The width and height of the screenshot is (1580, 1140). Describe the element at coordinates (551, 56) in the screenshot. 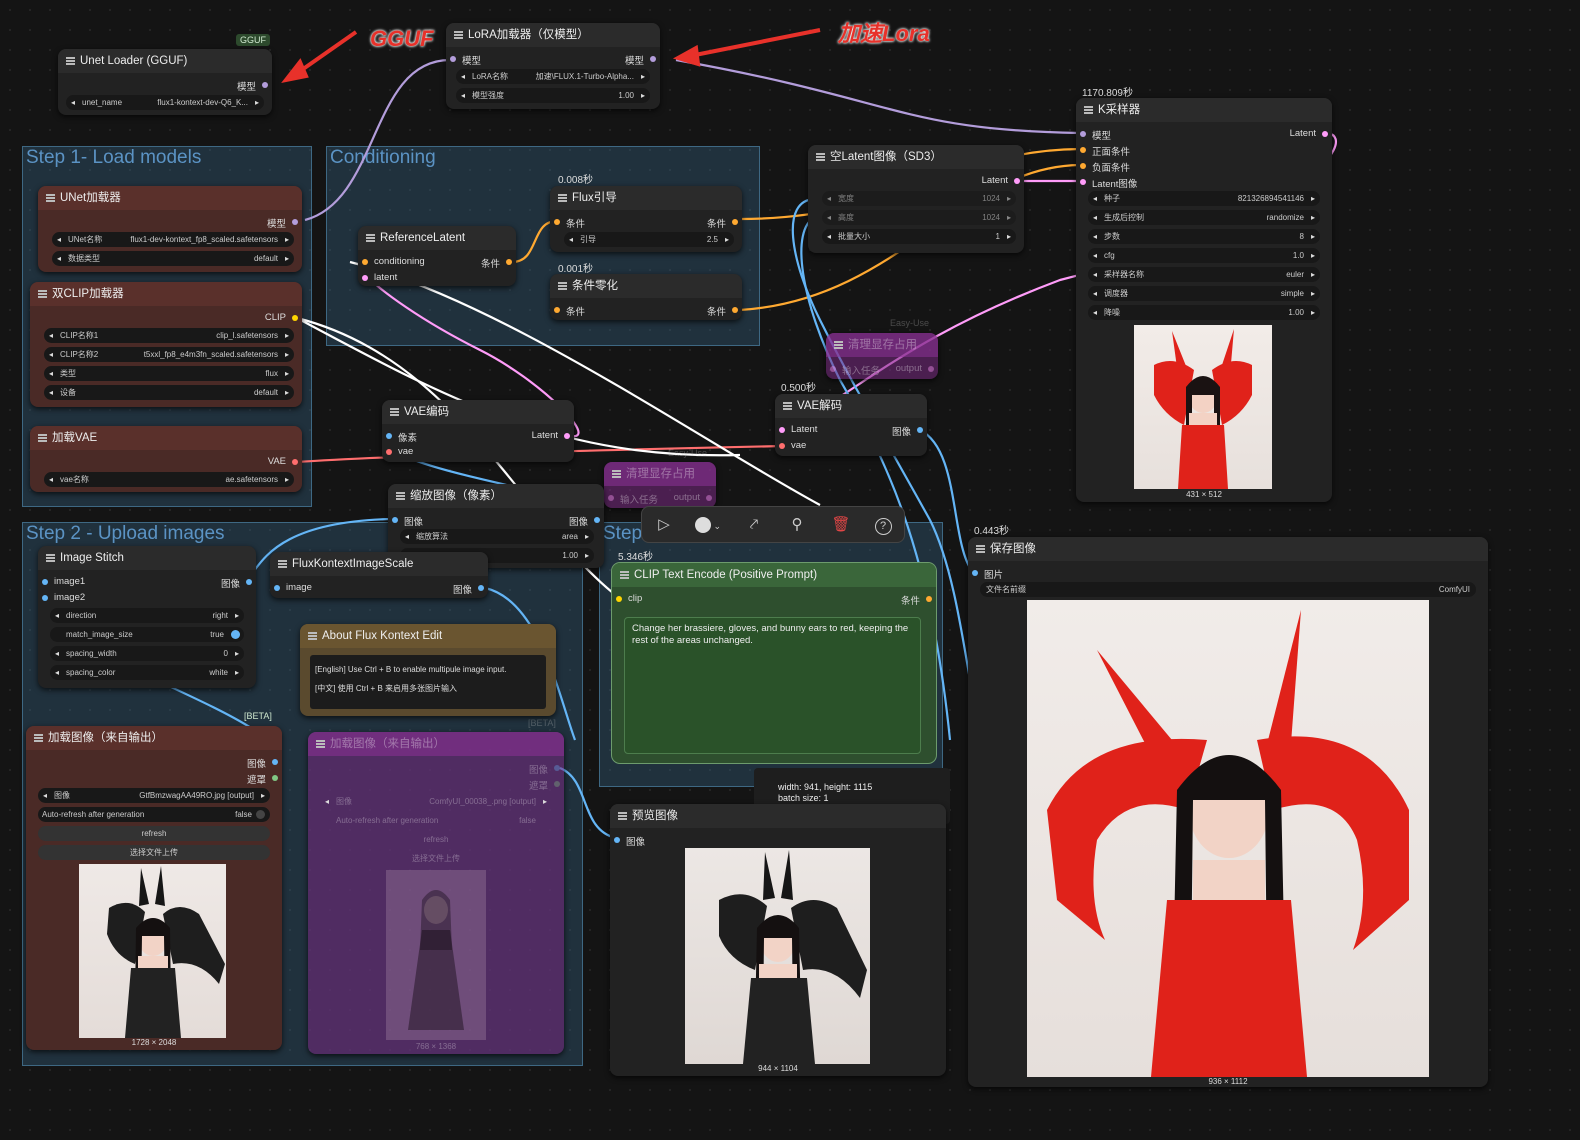

I see `annotation-arrows` at that location.